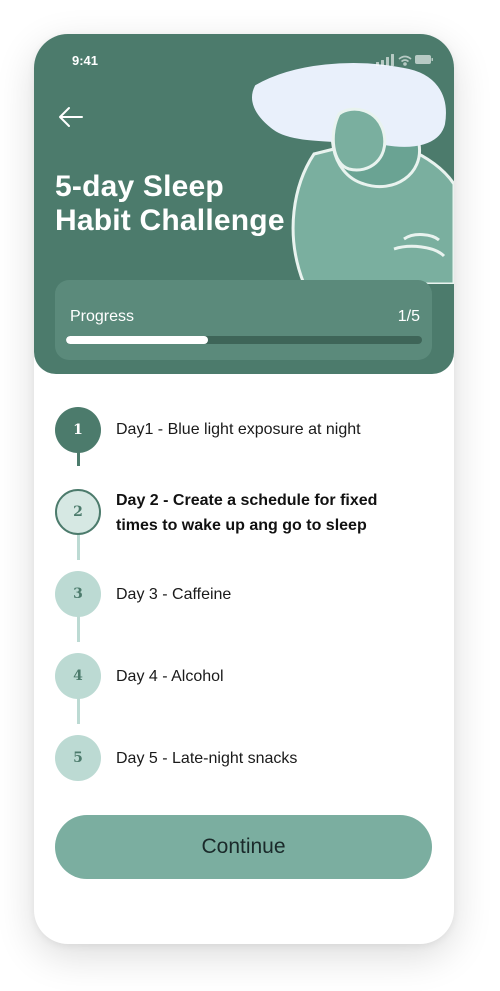 This screenshot has height=991, width=500. What do you see at coordinates (137, 340) in the screenshot?
I see `progress-bar-fill` at bounding box center [137, 340].